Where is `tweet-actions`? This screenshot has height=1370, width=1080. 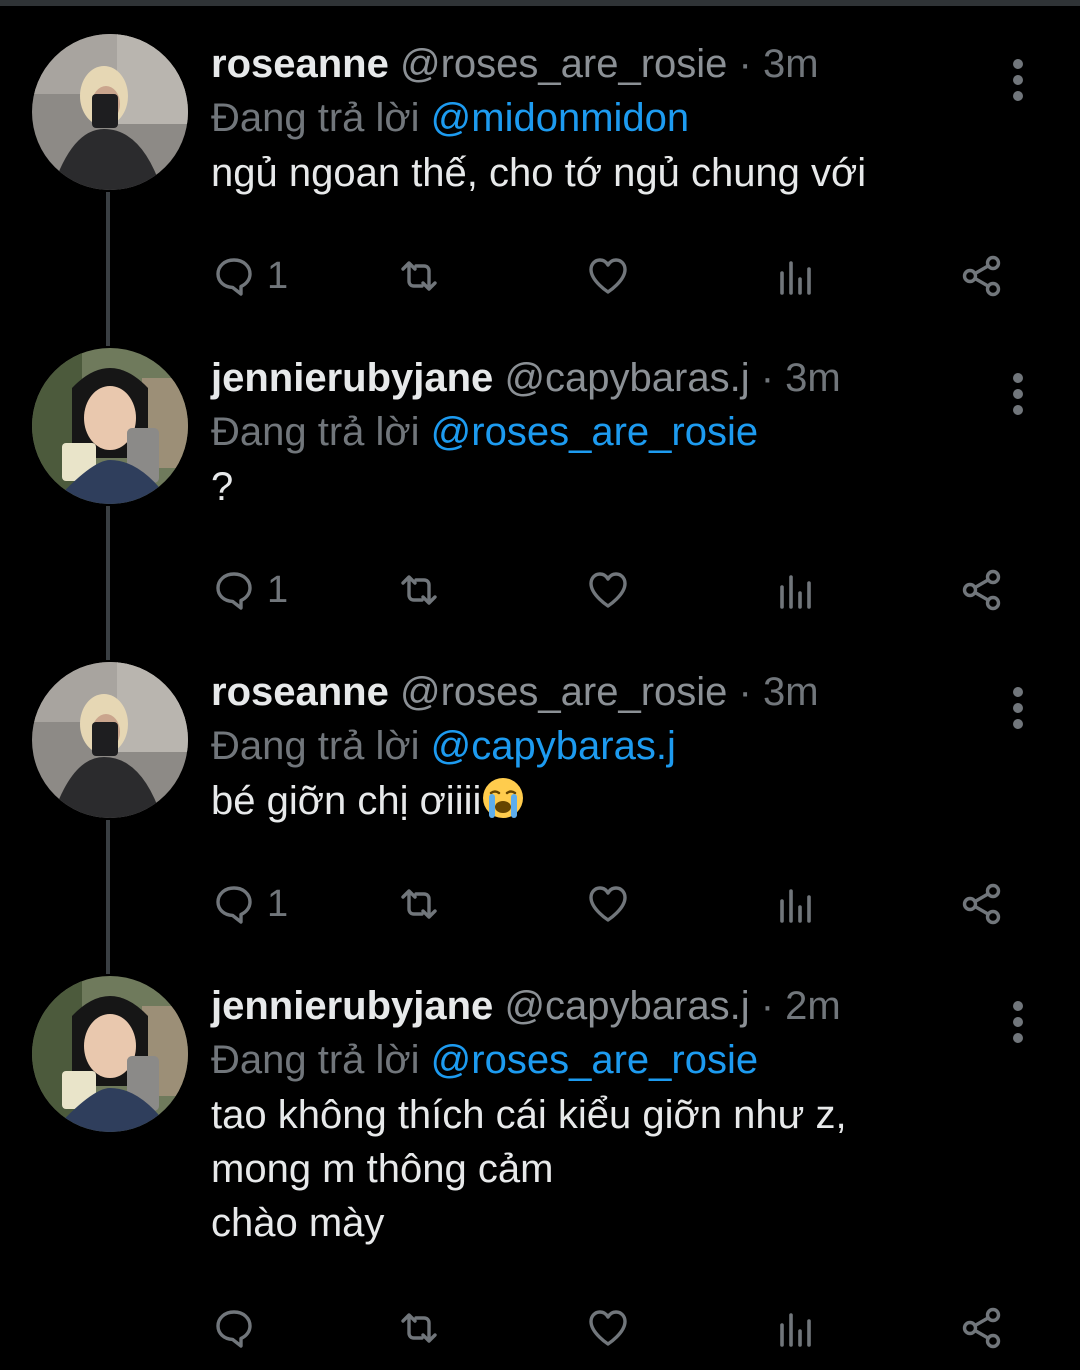 tweet-actions is located at coordinates (621, 1328).